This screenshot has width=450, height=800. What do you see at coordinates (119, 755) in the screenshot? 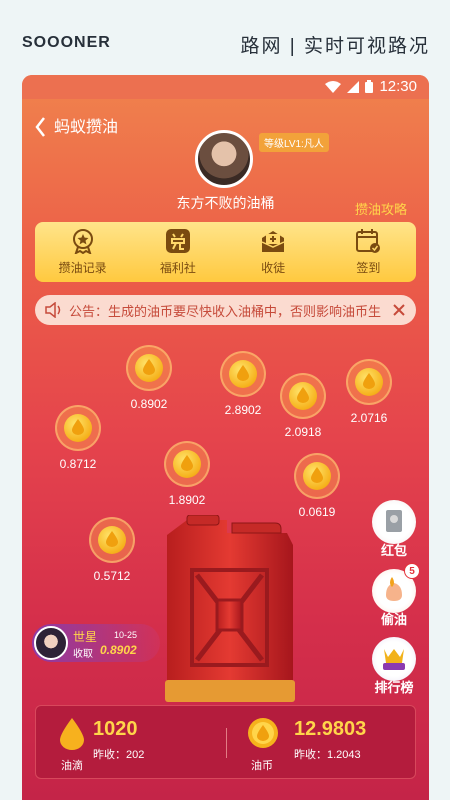
I see `drops-yesterday: 昨收：202` at bounding box center [119, 755].